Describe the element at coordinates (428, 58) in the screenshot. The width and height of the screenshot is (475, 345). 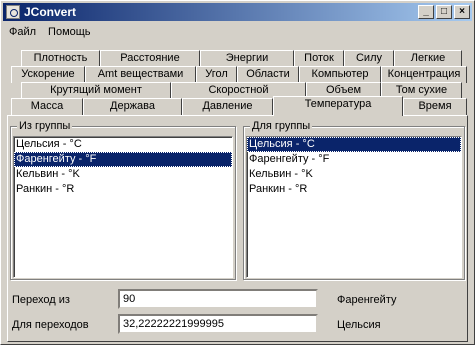
I see `tab-light: Легкие` at that location.